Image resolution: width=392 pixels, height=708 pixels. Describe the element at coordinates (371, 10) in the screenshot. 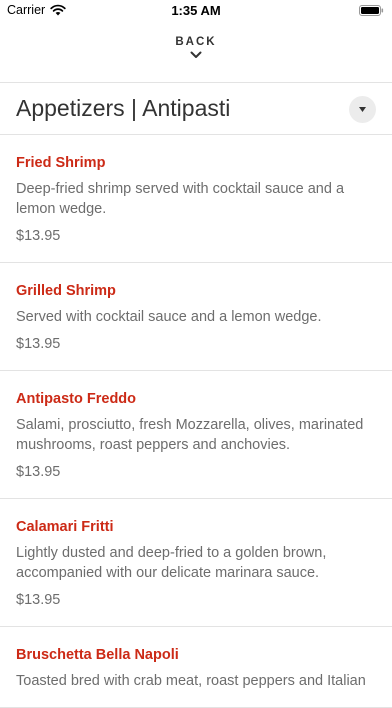

I see `battery-icon` at that location.